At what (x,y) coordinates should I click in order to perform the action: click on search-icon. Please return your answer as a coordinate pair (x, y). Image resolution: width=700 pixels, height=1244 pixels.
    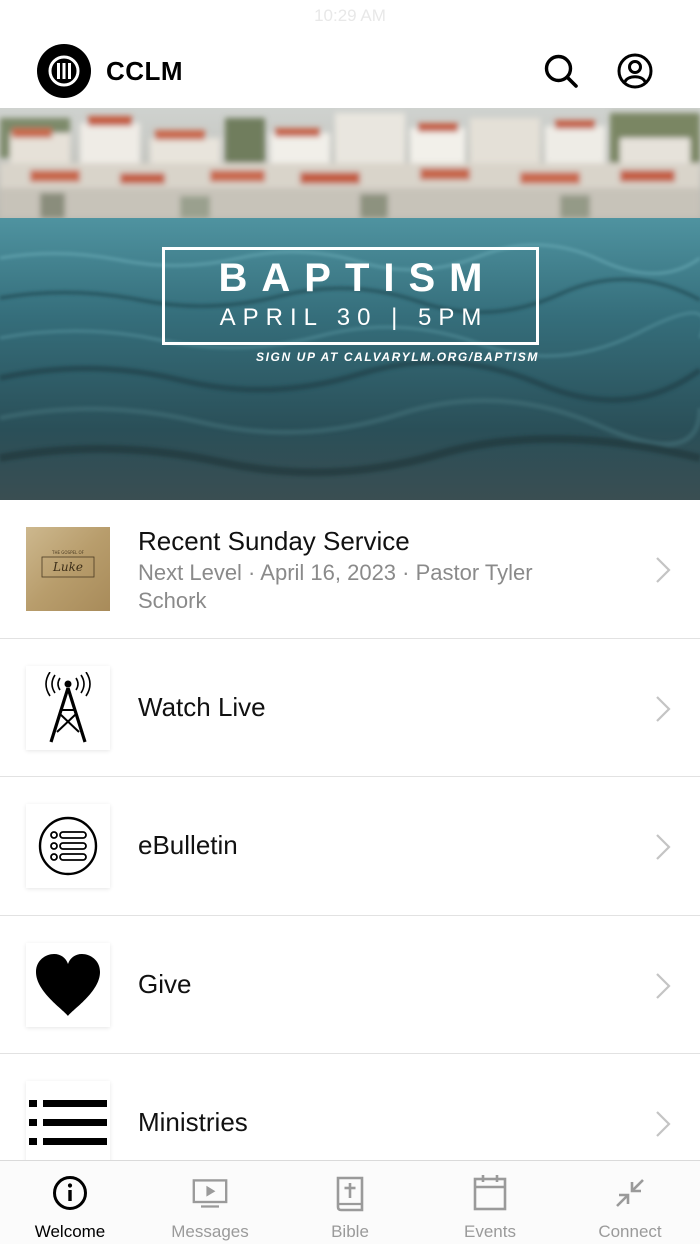
    Looking at the image, I should click on (561, 71).